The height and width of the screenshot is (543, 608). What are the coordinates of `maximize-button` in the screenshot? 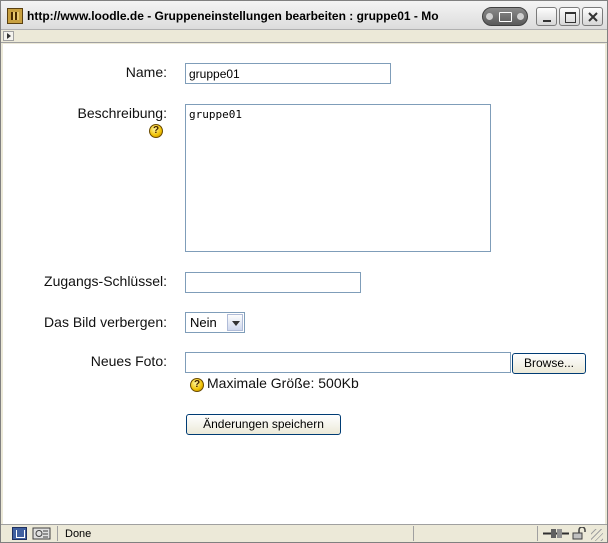 It's located at (569, 16).